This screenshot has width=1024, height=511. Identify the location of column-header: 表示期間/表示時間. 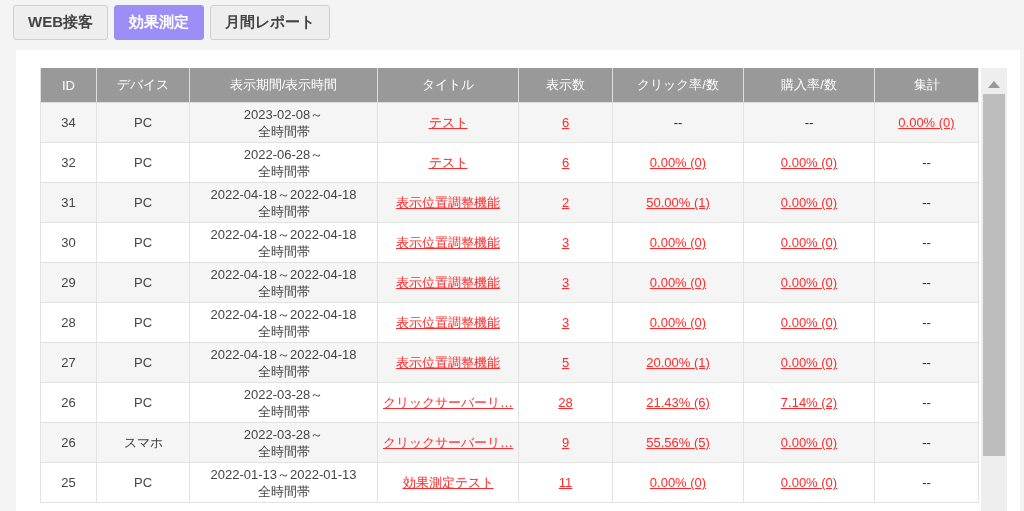
(283, 85).